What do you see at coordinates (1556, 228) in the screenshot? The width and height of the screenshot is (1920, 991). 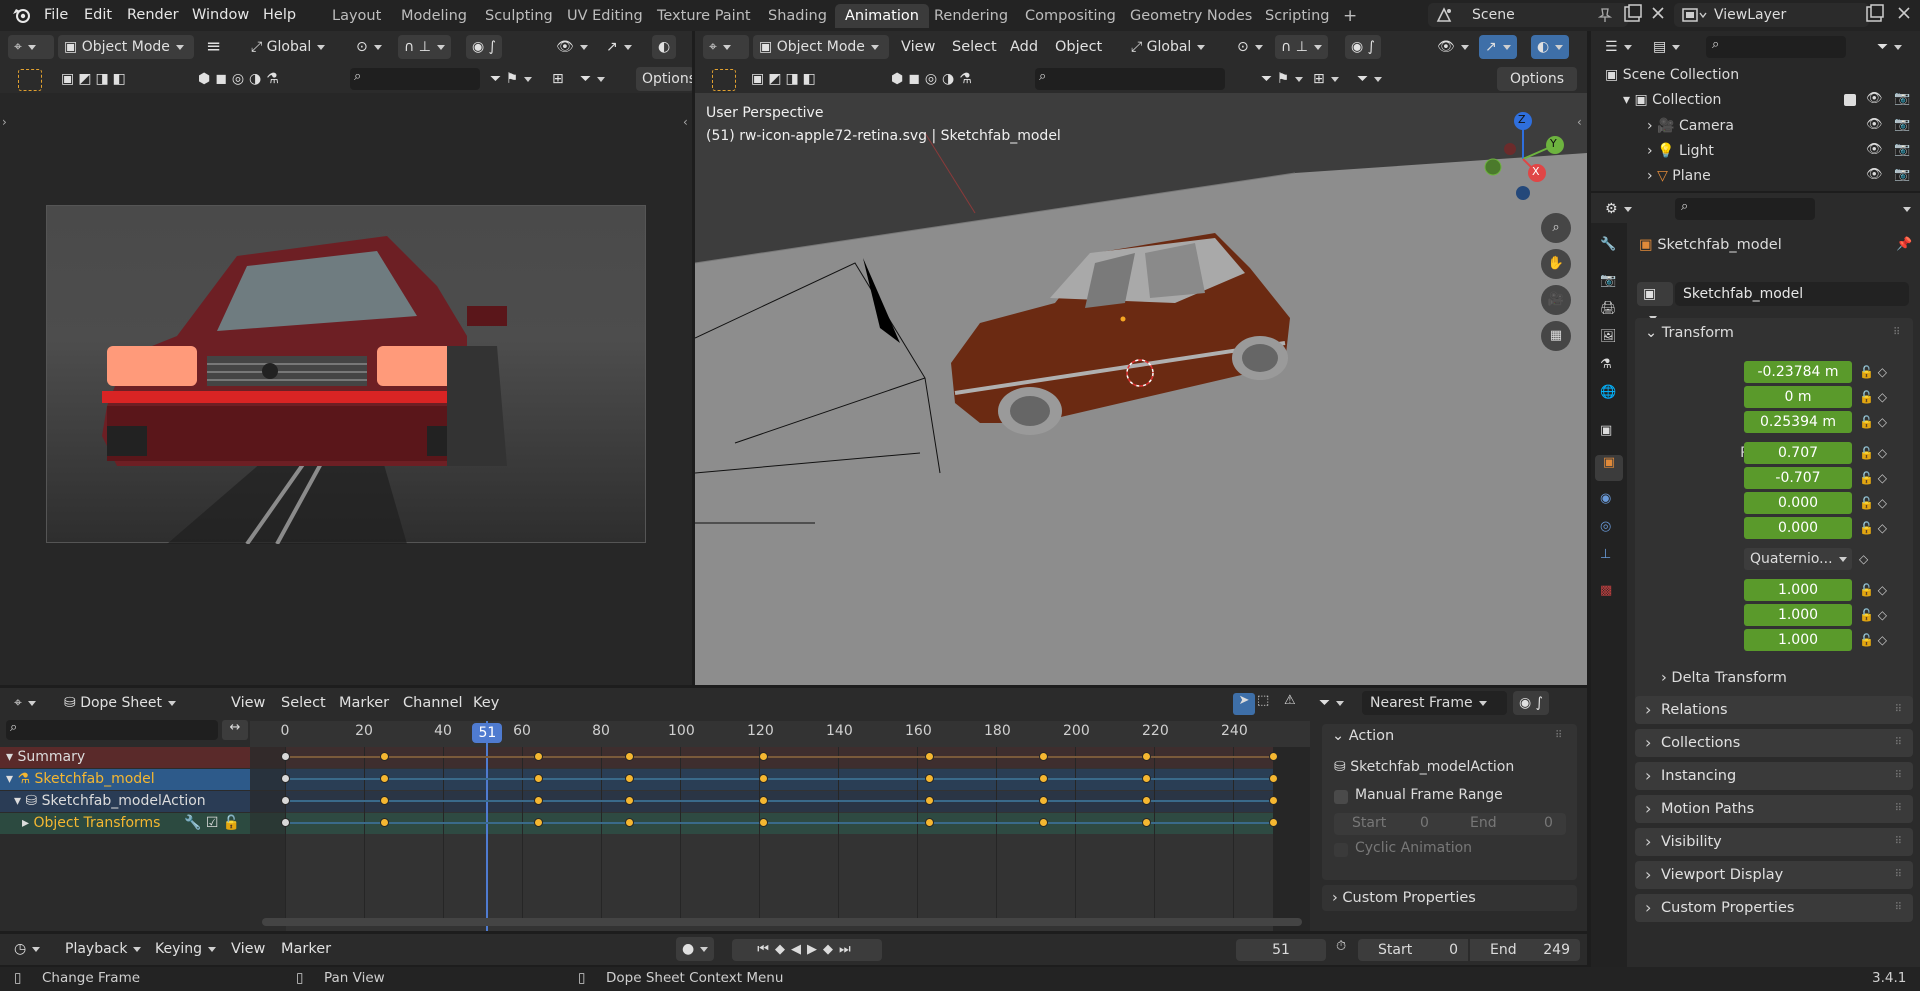 I see `zoom-icon: ⌕` at bounding box center [1556, 228].